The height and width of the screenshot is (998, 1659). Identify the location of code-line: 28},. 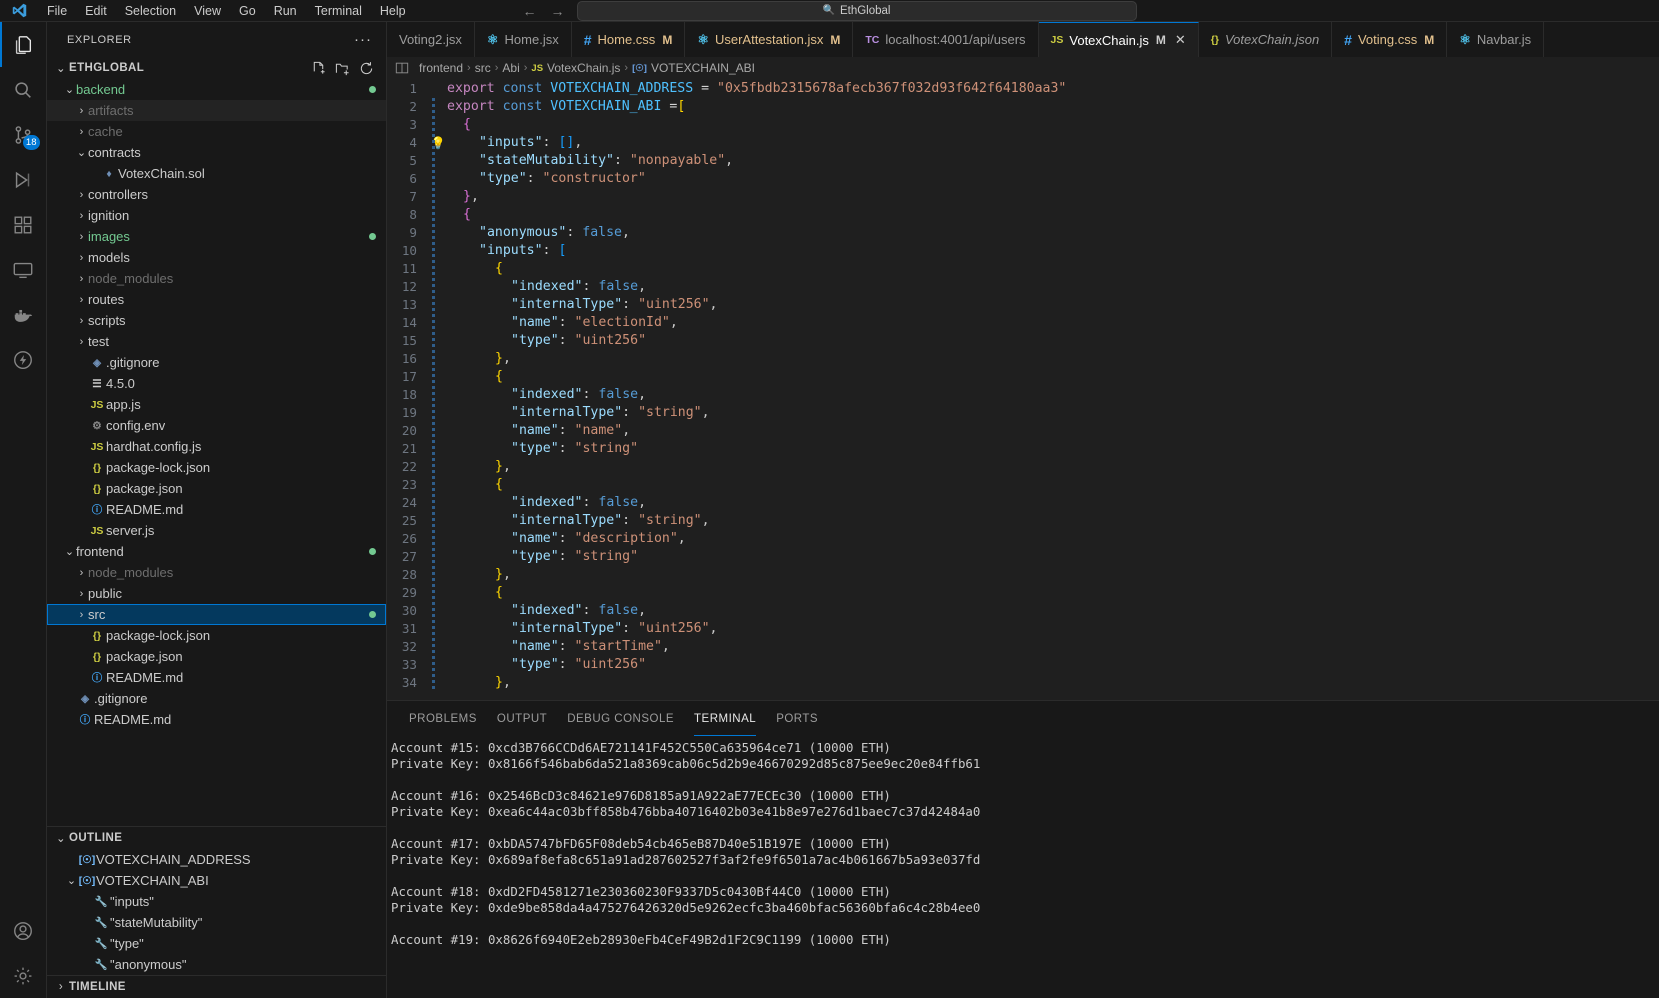
(1023, 575).